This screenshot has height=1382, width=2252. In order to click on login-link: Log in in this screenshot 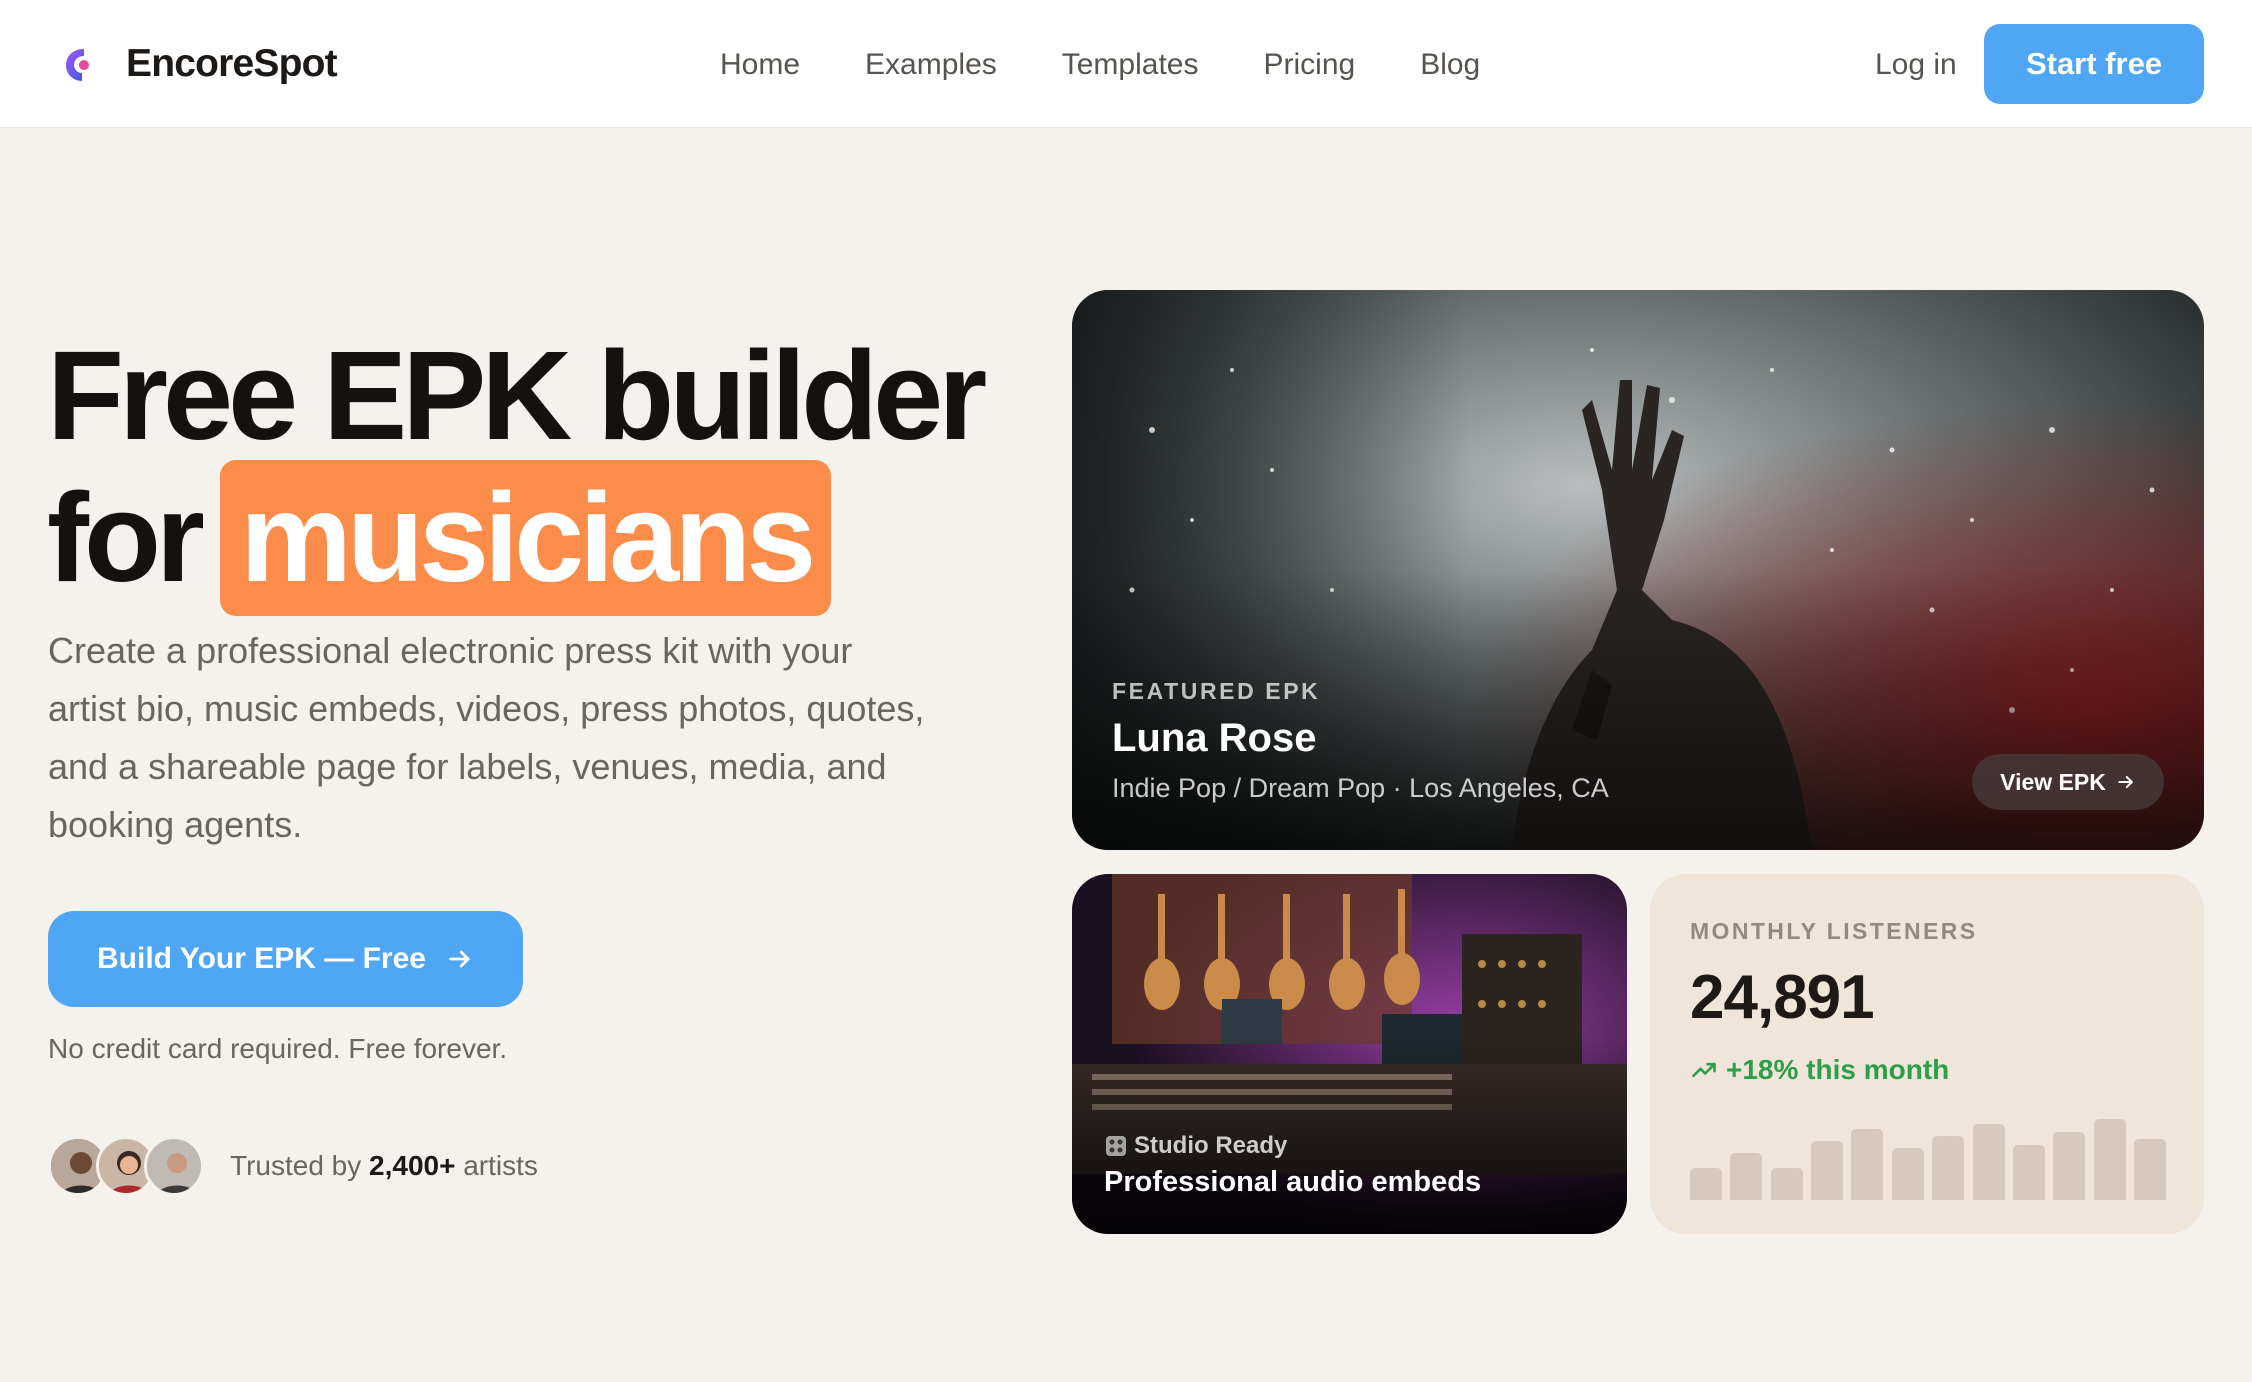, I will do `click(1916, 65)`.